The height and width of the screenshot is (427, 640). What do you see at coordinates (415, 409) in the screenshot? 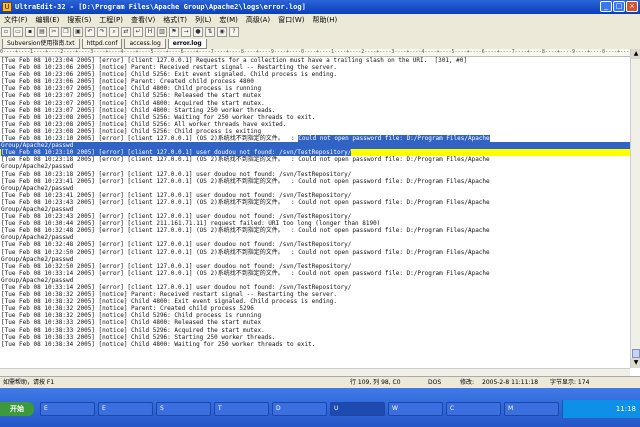
I see `taskbar-button-6: W` at bounding box center [415, 409].